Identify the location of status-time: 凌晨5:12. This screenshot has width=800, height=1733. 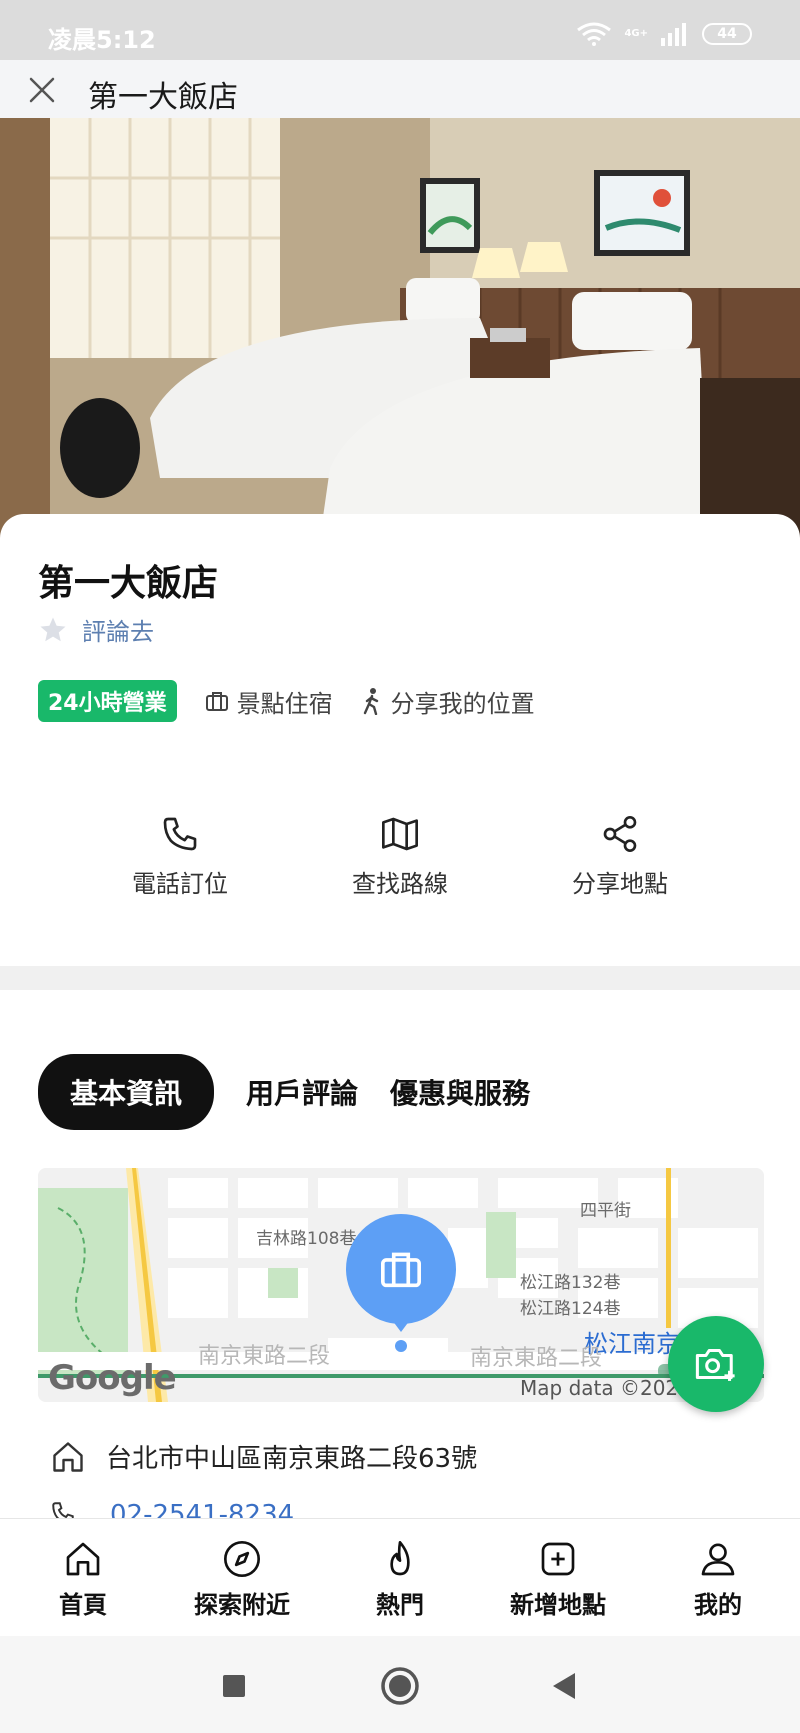
(102, 40).